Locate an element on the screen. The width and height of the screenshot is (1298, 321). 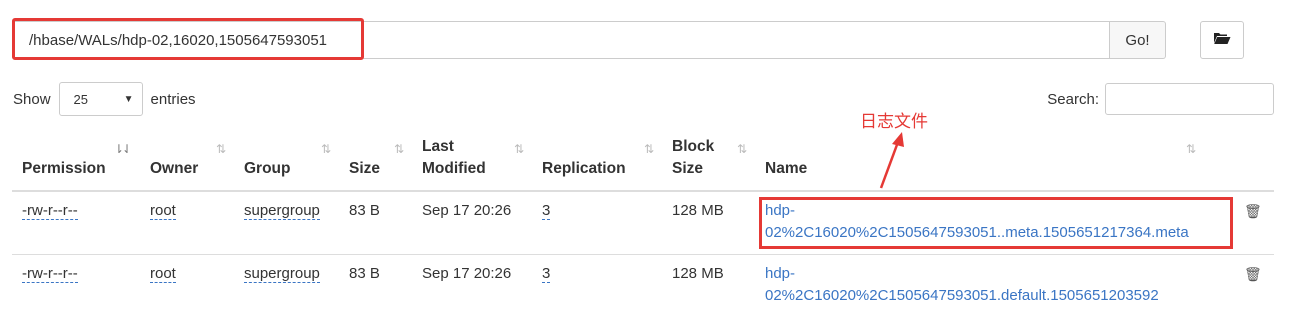
header-block-size: ⇅ Block Size is located at coordinates (708, 161).